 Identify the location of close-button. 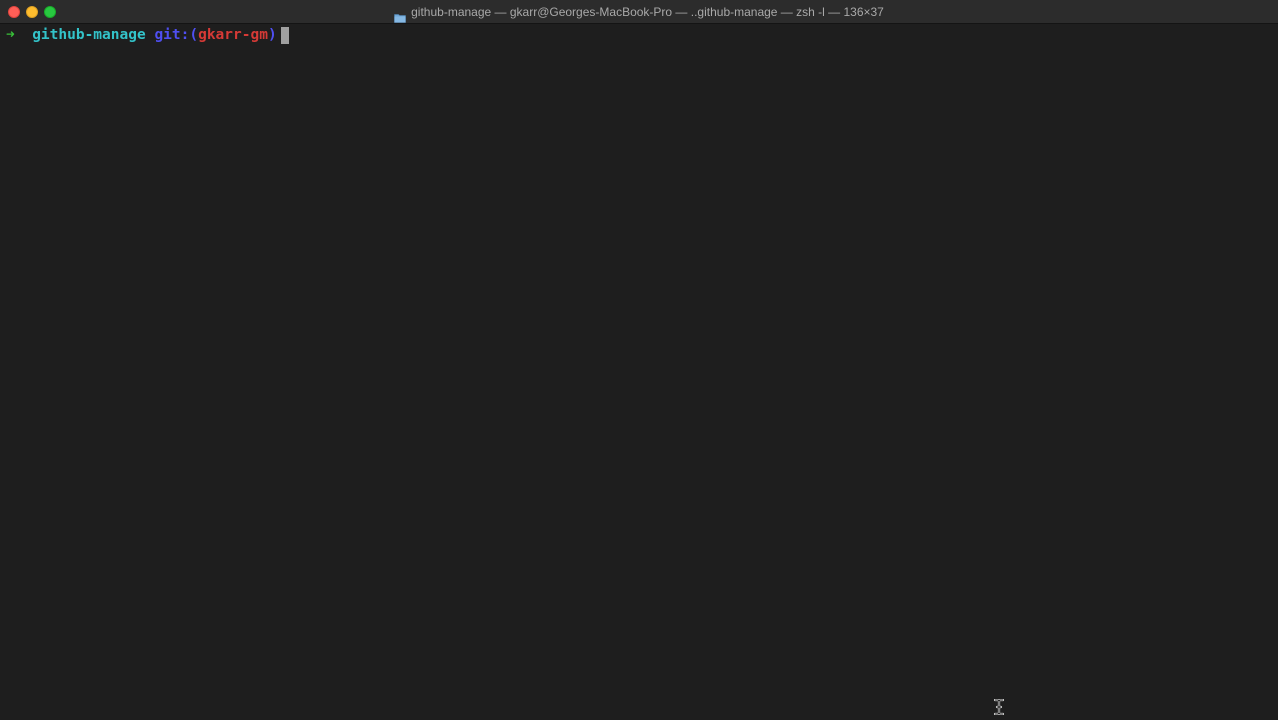
(14, 12).